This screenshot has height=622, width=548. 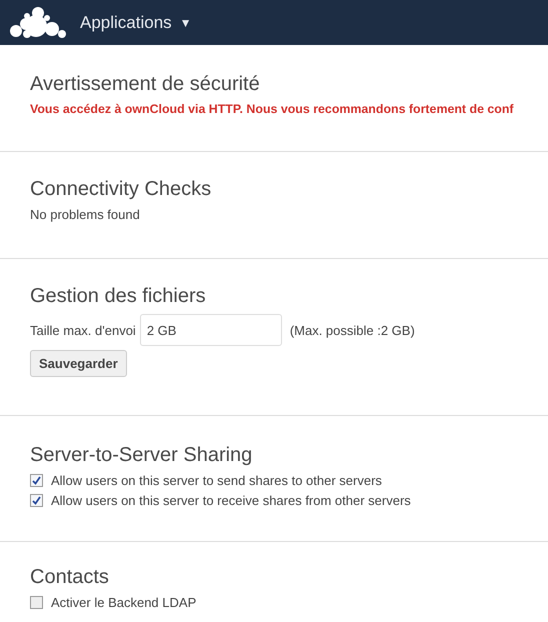 I want to click on section-title: Avertissement de sécurité, so click(x=145, y=84).